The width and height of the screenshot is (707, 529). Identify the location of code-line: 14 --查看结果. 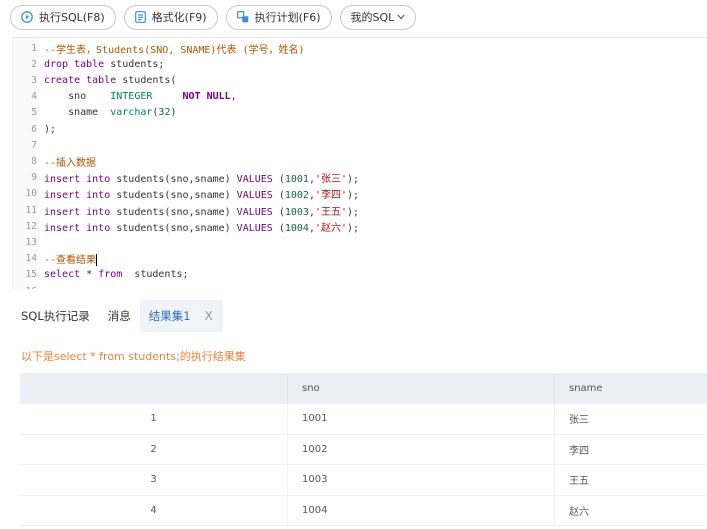
(360, 259).